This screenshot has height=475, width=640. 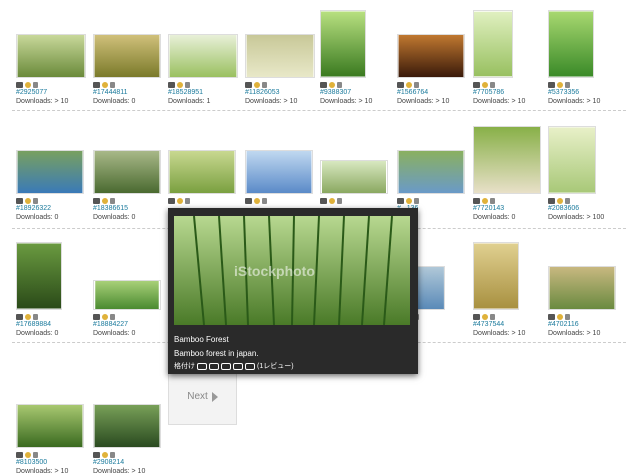 I want to click on photo-id-link: #4737544, so click(x=488, y=324).